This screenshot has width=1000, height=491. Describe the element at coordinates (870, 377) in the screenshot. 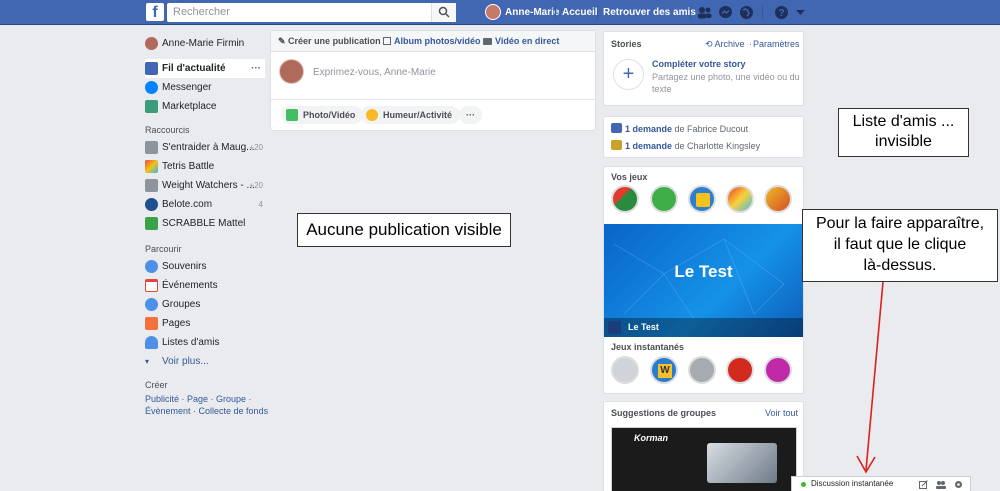

I see `annotation-arrow` at that location.